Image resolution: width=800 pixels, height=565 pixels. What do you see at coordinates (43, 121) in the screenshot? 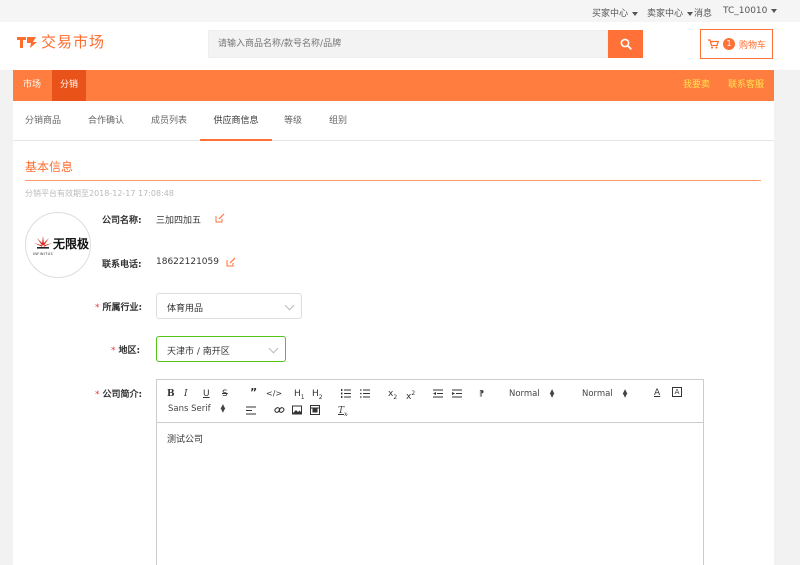
I see `tab-distribution-goods: 分销商品` at bounding box center [43, 121].